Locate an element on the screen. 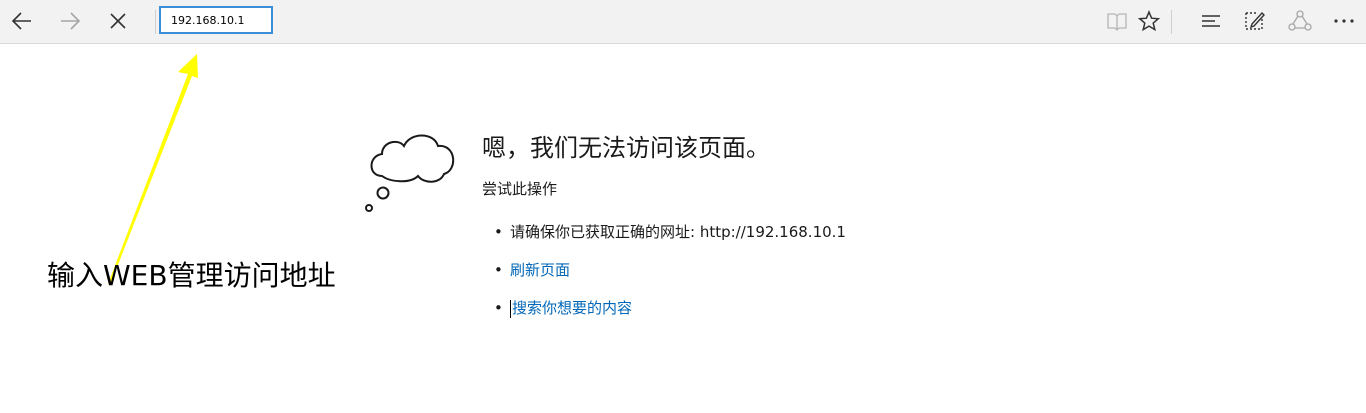 The image size is (1366, 413). share-icon is located at coordinates (1300, 20).